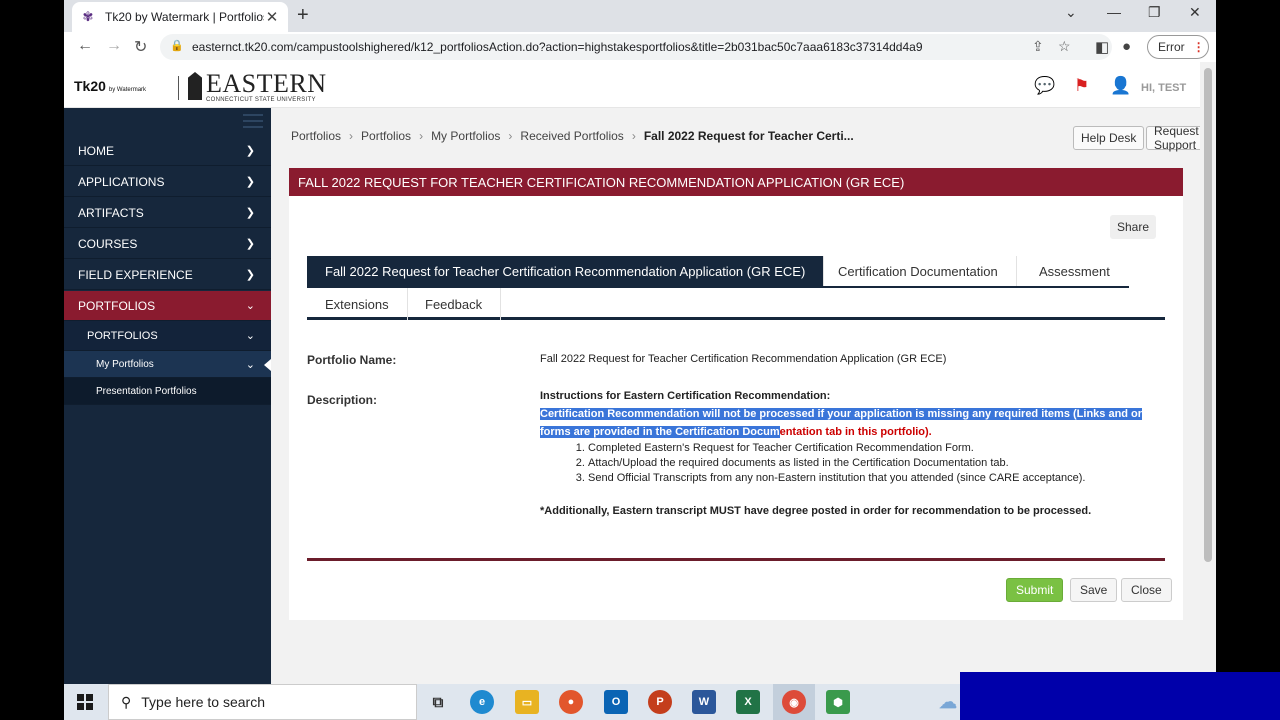 The width and height of the screenshot is (1280, 720). I want to click on scrollbar-thumb, so click(1208, 315).